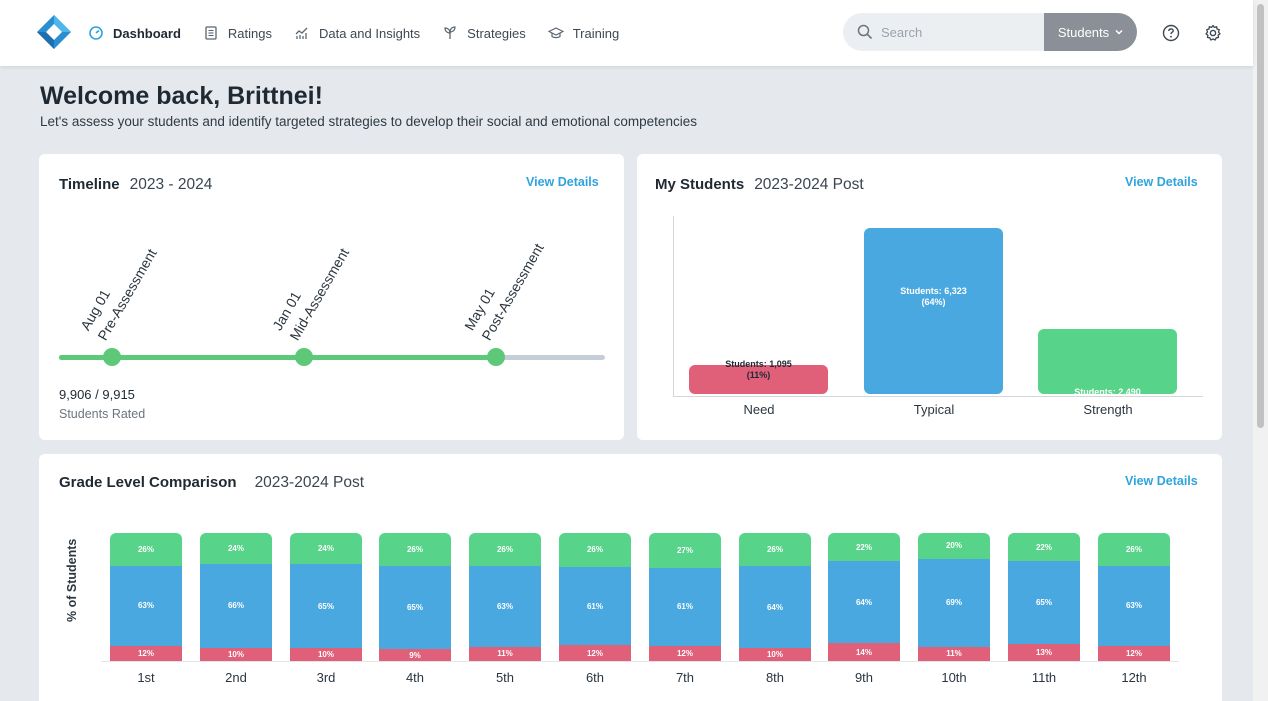  I want to click on students-rated-label: Students Rated, so click(102, 414).